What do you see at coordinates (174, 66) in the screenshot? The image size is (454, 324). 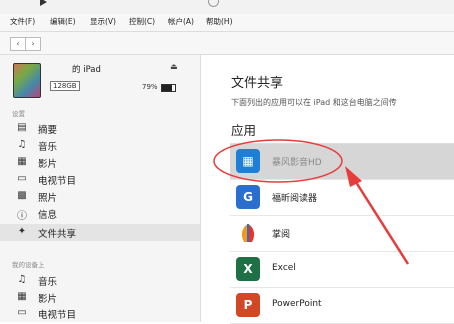 I see `eject-icon: ⏏` at bounding box center [174, 66].